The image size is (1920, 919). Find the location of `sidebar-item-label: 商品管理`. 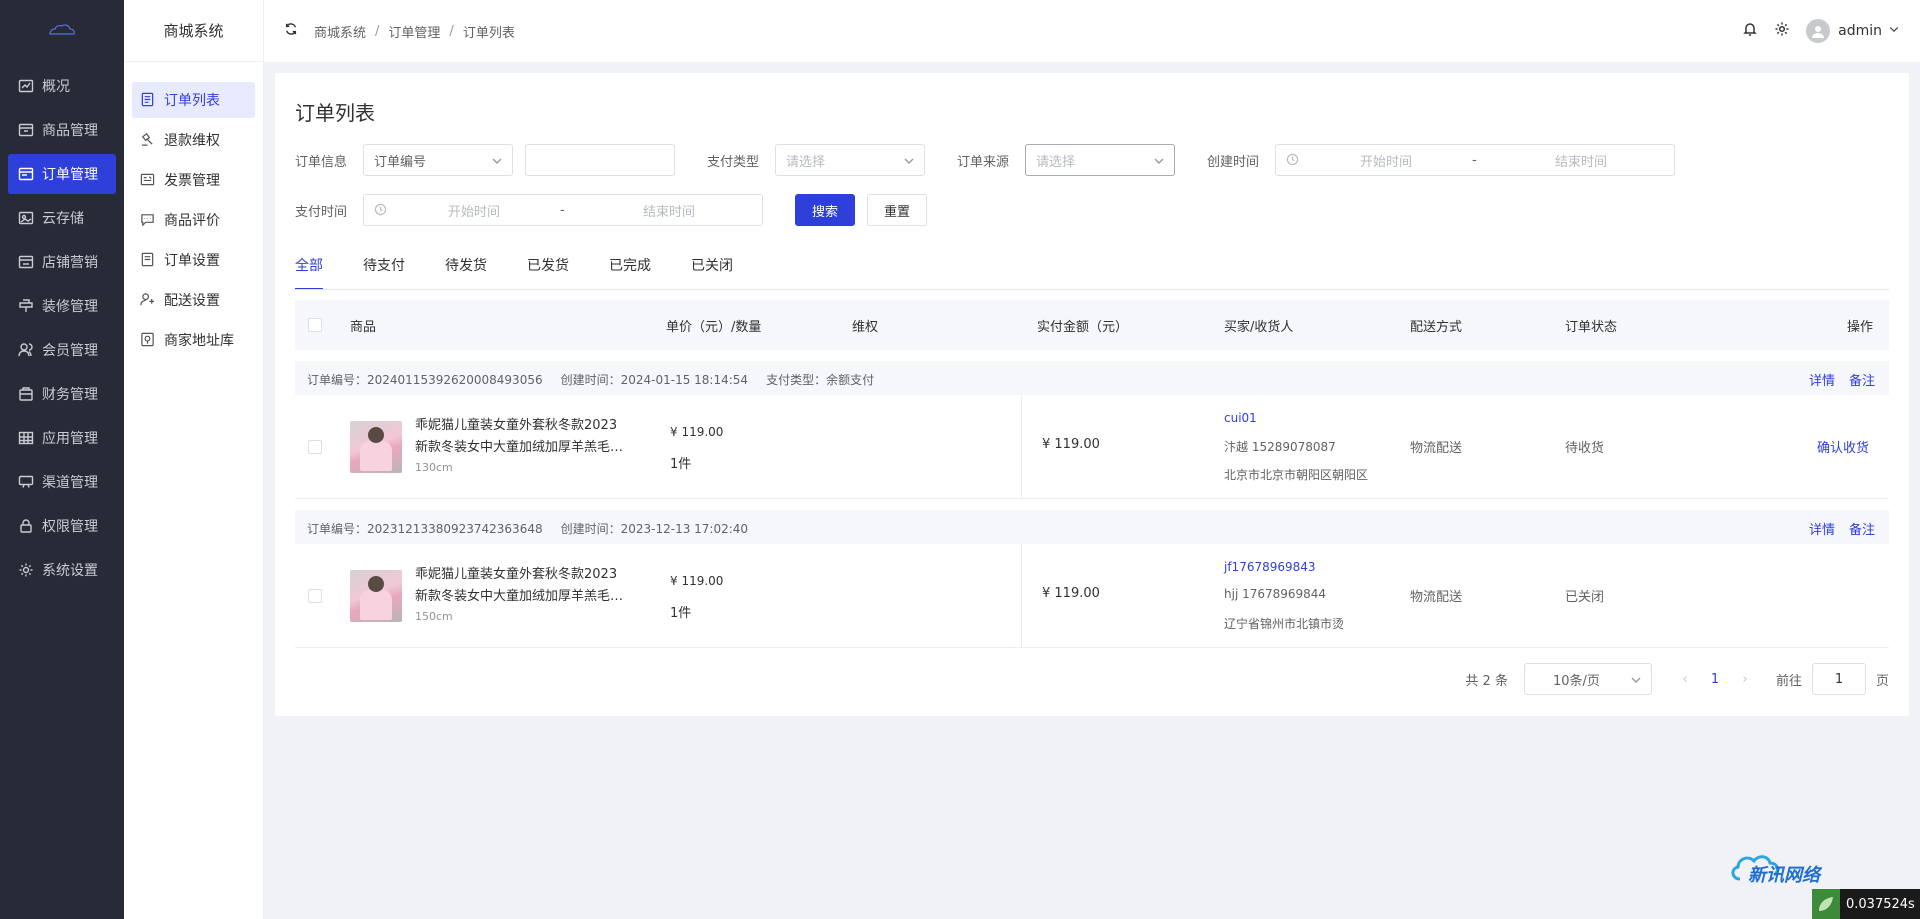

sidebar-item-label: 商品管理 is located at coordinates (70, 131).